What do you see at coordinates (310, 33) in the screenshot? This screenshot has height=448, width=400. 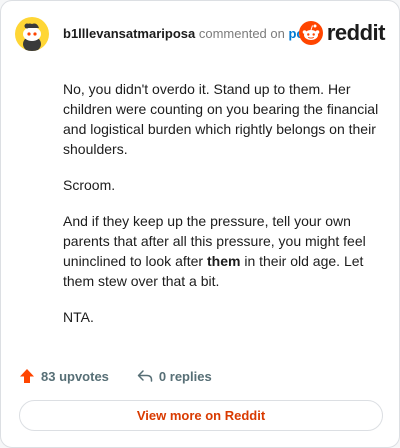 I see `reddit-logo-icon` at bounding box center [310, 33].